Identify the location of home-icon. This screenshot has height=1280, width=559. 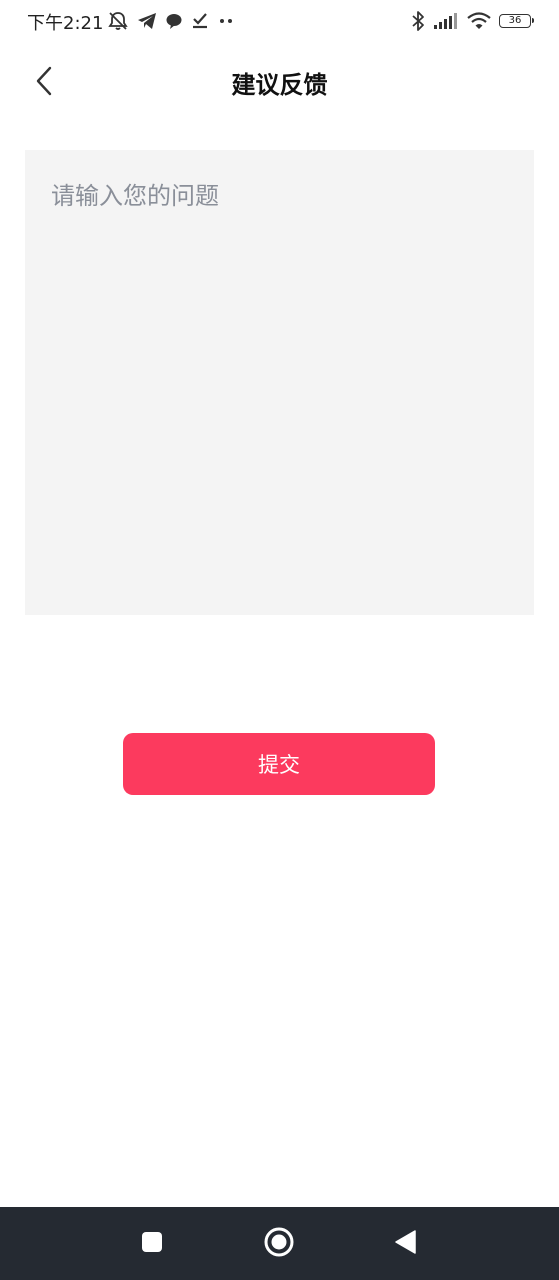
(279, 1244).